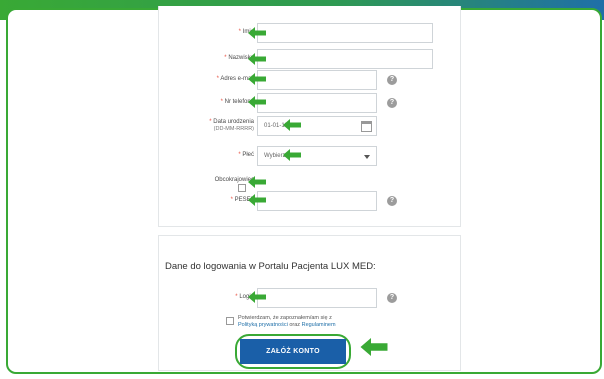 This screenshot has height=379, width=604. I want to click on pesel-row: * PESEL ?, so click(310, 201).